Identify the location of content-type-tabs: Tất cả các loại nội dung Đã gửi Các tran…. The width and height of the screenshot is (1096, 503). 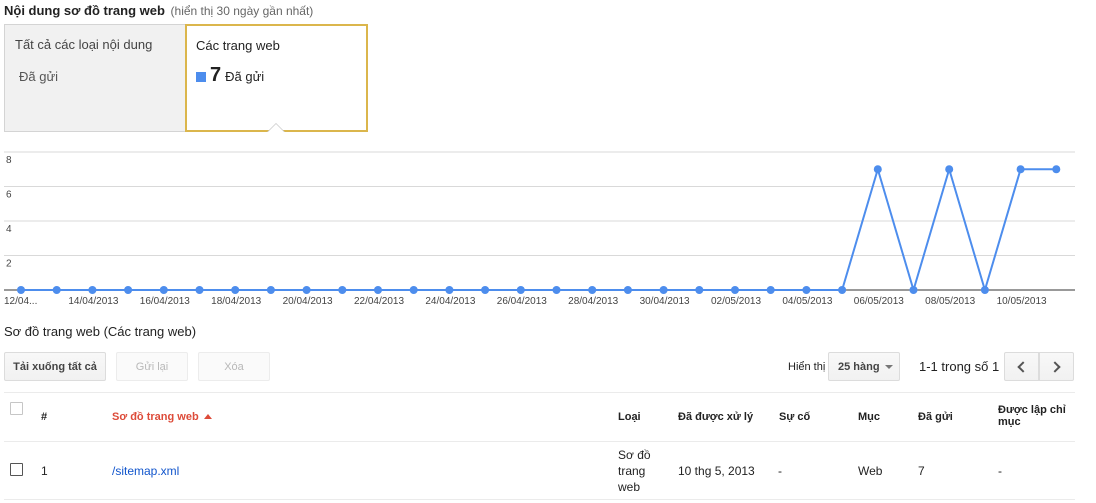
(186, 78).